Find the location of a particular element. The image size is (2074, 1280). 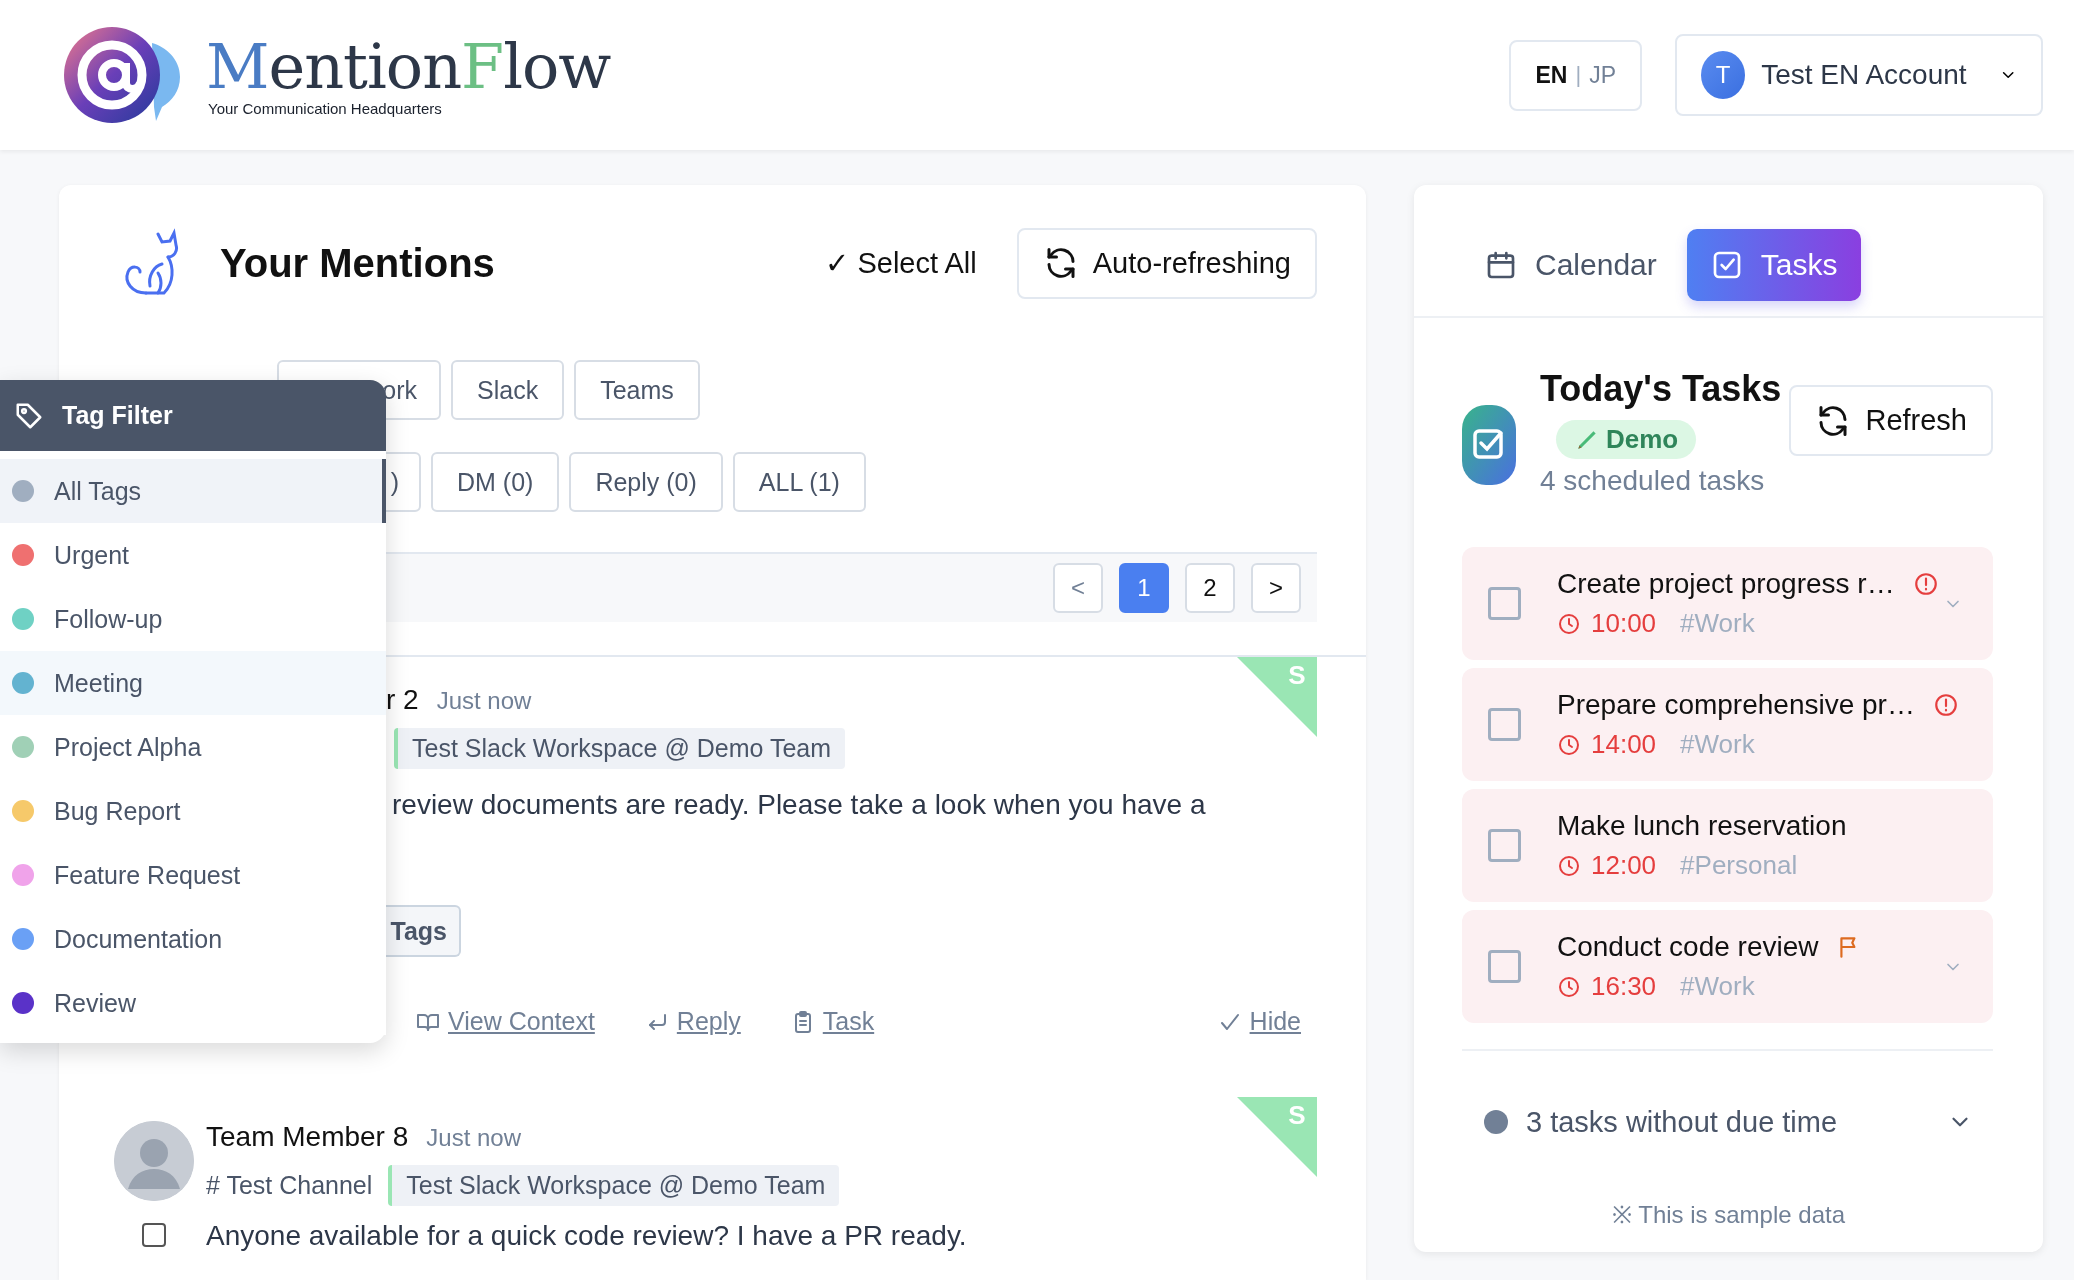

task-card: Conduct code review 16:30 #Work is located at coordinates (1727, 966).